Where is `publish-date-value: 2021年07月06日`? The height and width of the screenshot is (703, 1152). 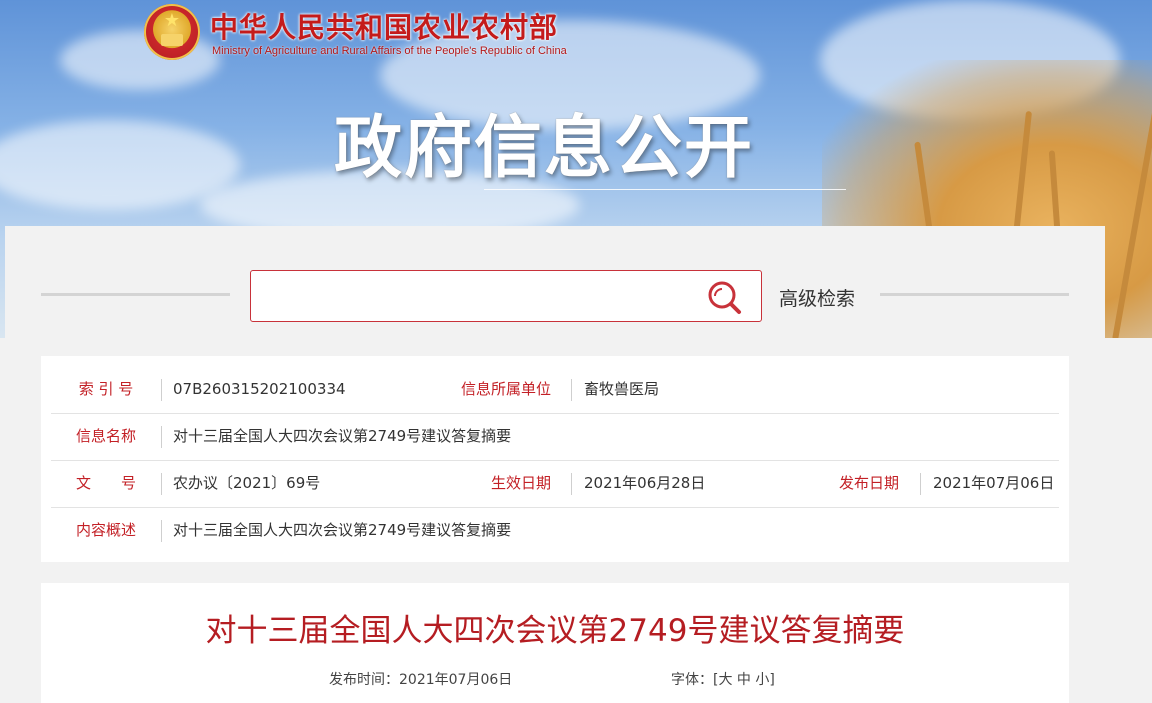 publish-date-value: 2021年07月06日 is located at coordinates (994, 483).